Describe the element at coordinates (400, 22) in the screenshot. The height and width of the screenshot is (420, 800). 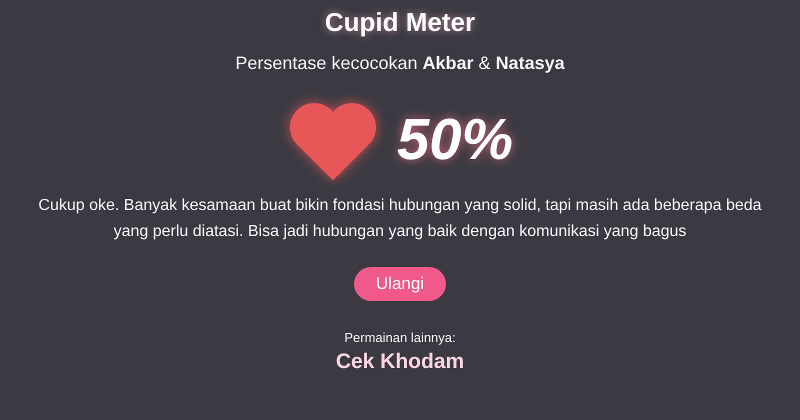
I see `page-title: Cupid Meter` at that location.